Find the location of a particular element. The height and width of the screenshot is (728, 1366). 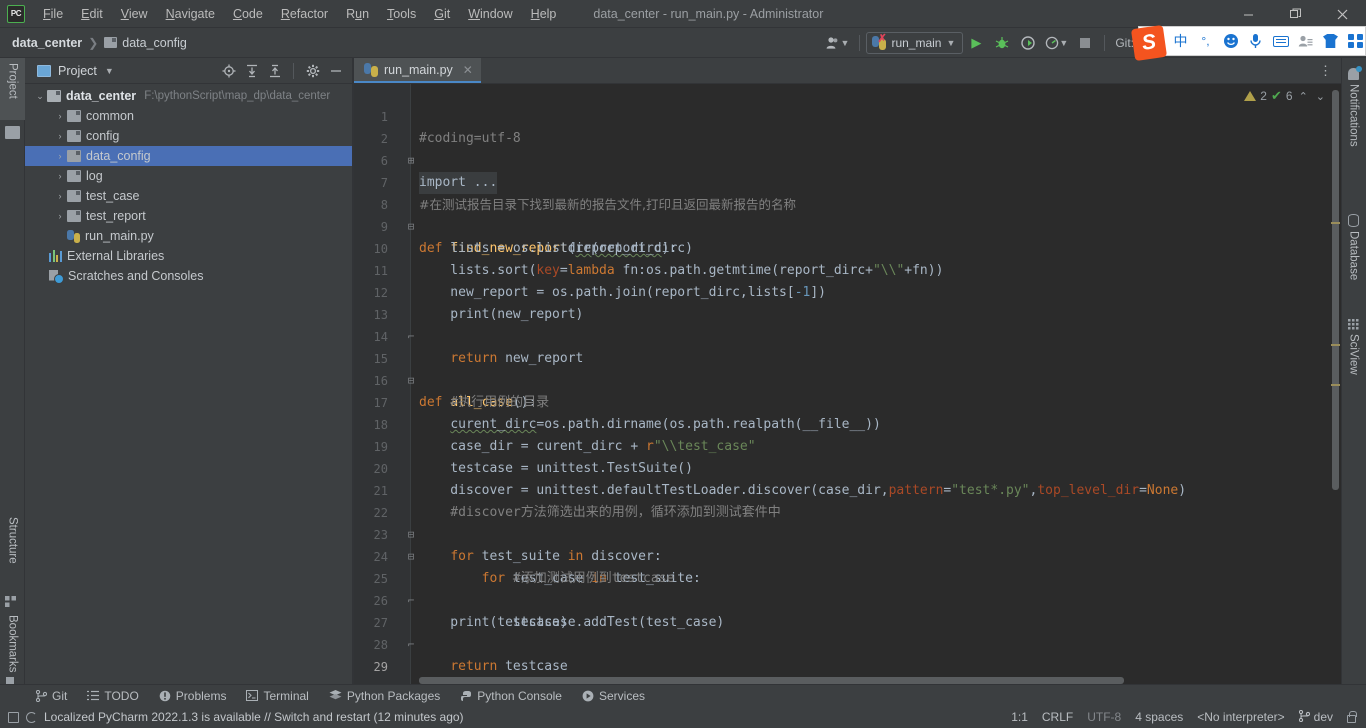

git-branch-icon is located at coordinates (41, 695).